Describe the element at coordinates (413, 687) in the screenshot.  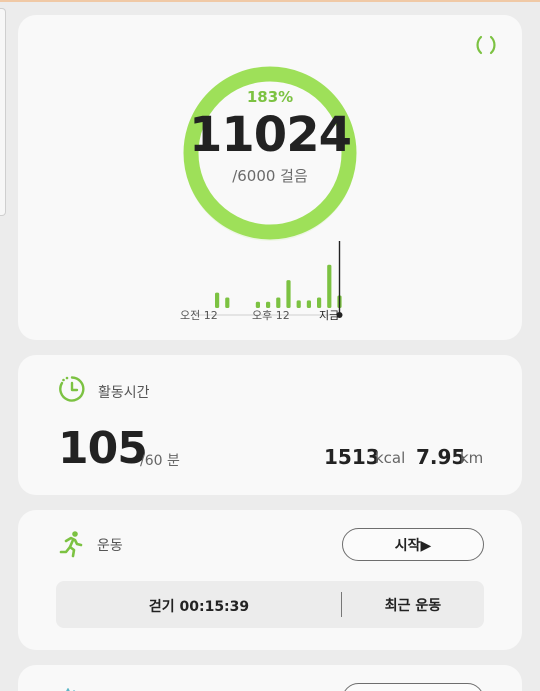
I see `next-card-button` at that location.